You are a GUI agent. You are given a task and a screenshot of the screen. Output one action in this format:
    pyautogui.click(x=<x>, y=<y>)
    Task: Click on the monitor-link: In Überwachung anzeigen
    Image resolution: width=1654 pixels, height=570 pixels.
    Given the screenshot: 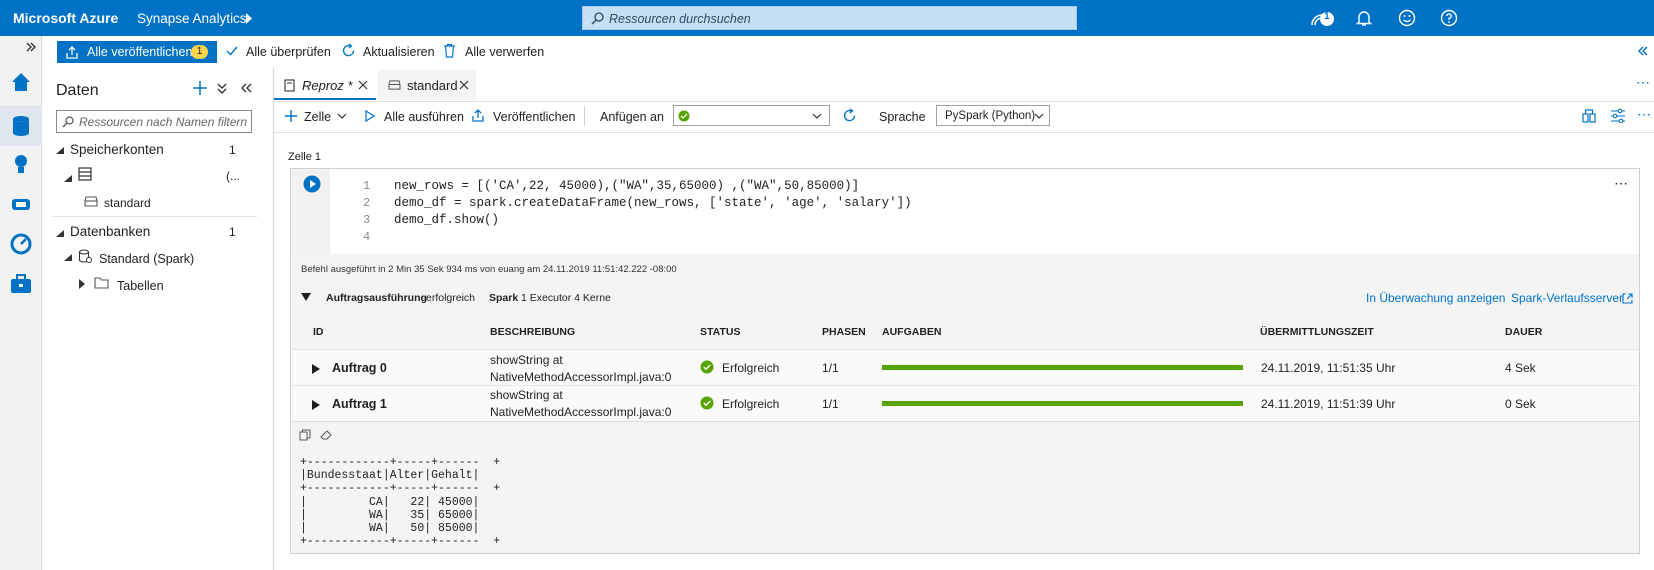 What is the action you would take?
    pyautogui.click(x=1435, y=298)
    